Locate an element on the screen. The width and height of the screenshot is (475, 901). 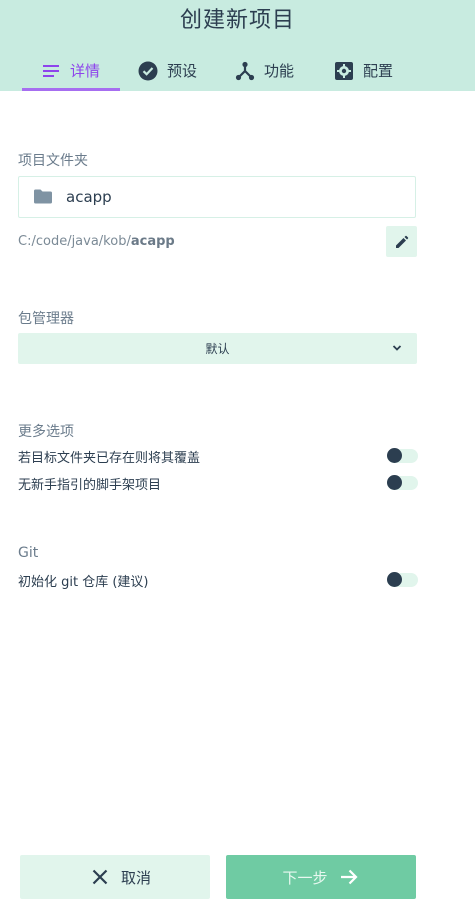
git-init-toggle is located at coordinates (402, 579).